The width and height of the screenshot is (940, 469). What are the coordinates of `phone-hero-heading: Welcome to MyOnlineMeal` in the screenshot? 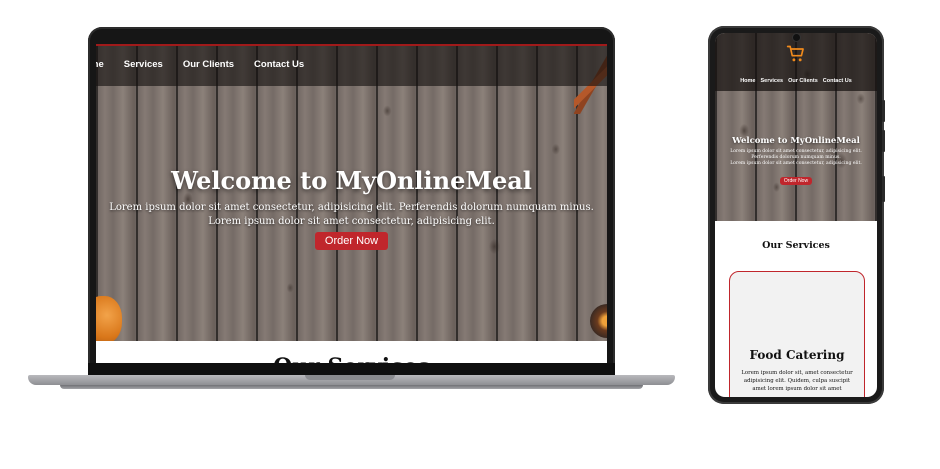 It's located at (796, 141).